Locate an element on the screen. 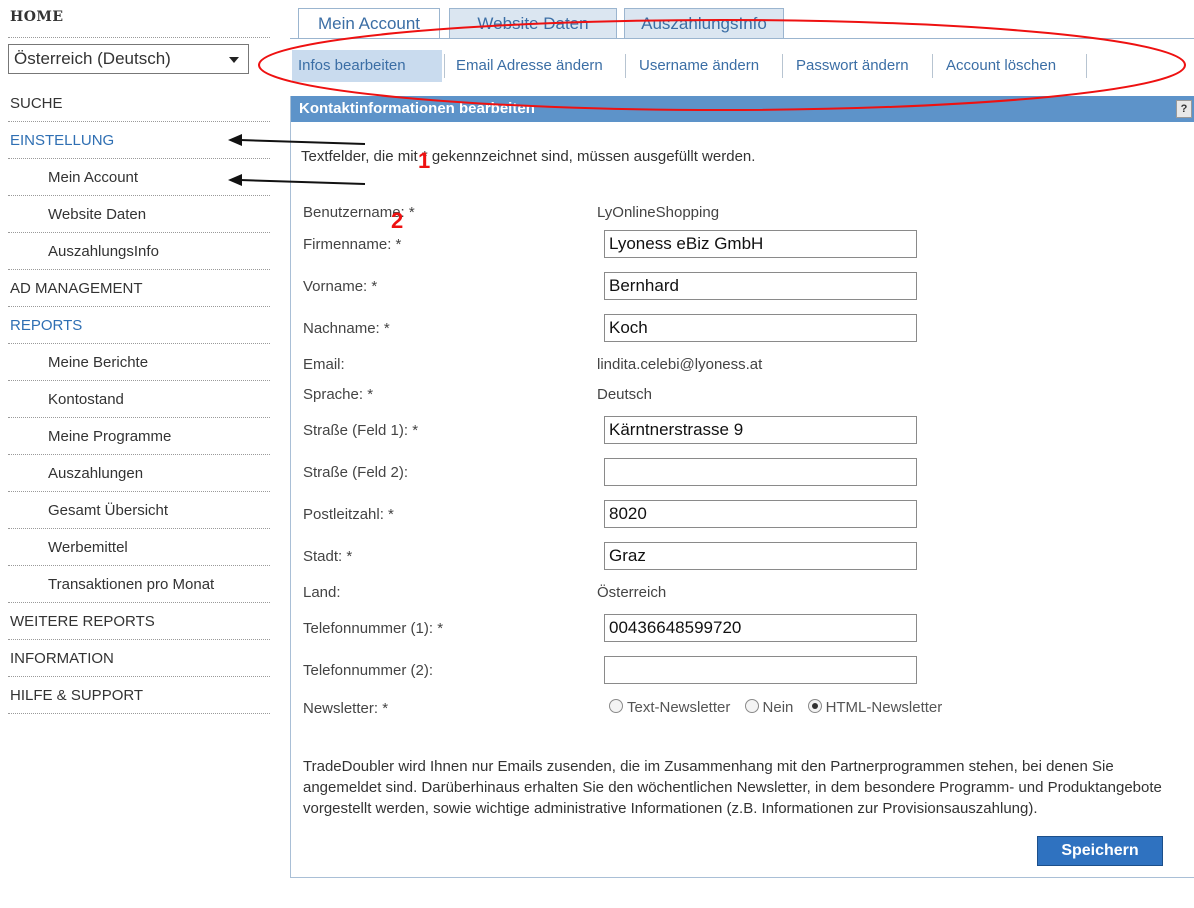 Image resolution: width=1194 pixels, height=908 pixels. country-select-value: Österreich (Deutsch) is located at coordinates (92, 58).